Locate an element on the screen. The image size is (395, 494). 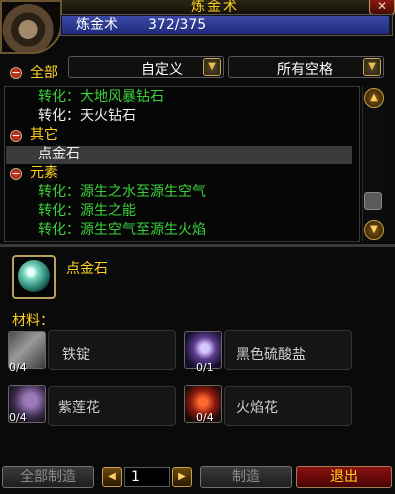
close-icon: ✕ is located at coordinates (382, 6).